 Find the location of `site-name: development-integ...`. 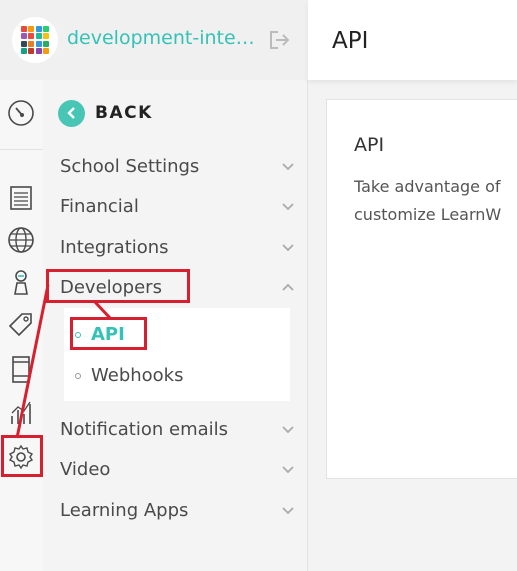

site-name: development-integ... is located at coordinates (162, 38).